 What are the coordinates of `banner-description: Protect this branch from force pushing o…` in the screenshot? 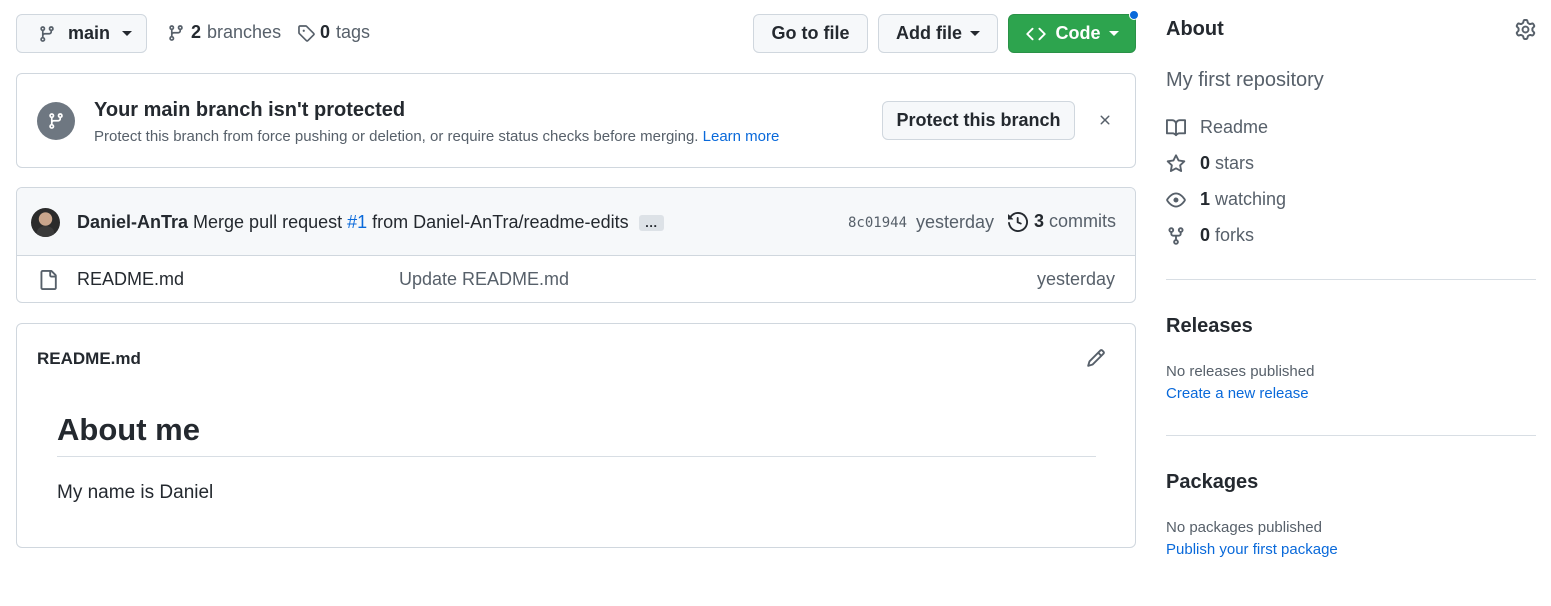 It's located at (436, 136).